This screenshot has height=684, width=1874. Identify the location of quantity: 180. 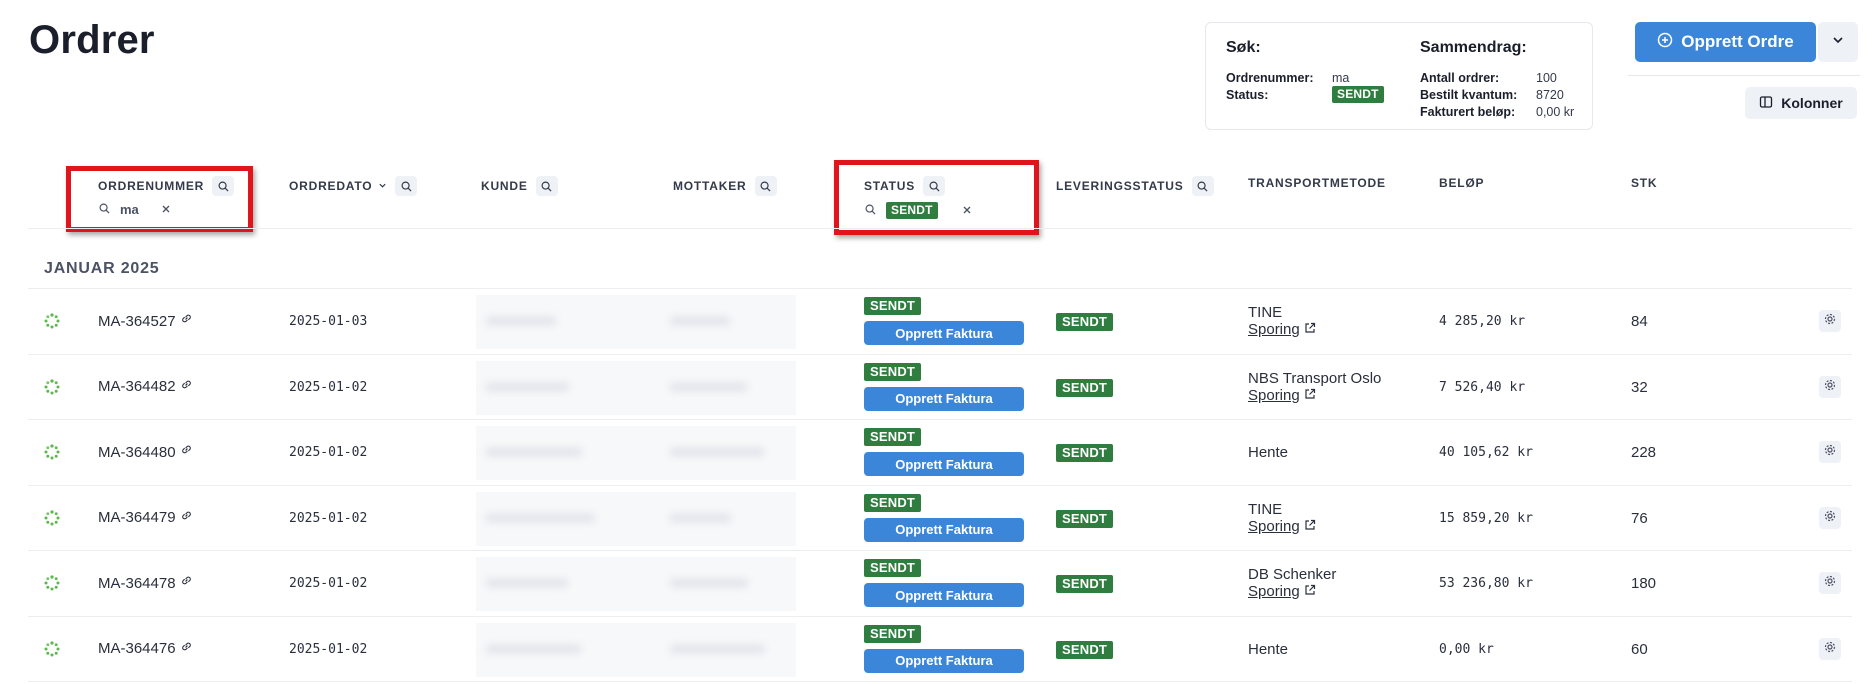
(1644, 583).